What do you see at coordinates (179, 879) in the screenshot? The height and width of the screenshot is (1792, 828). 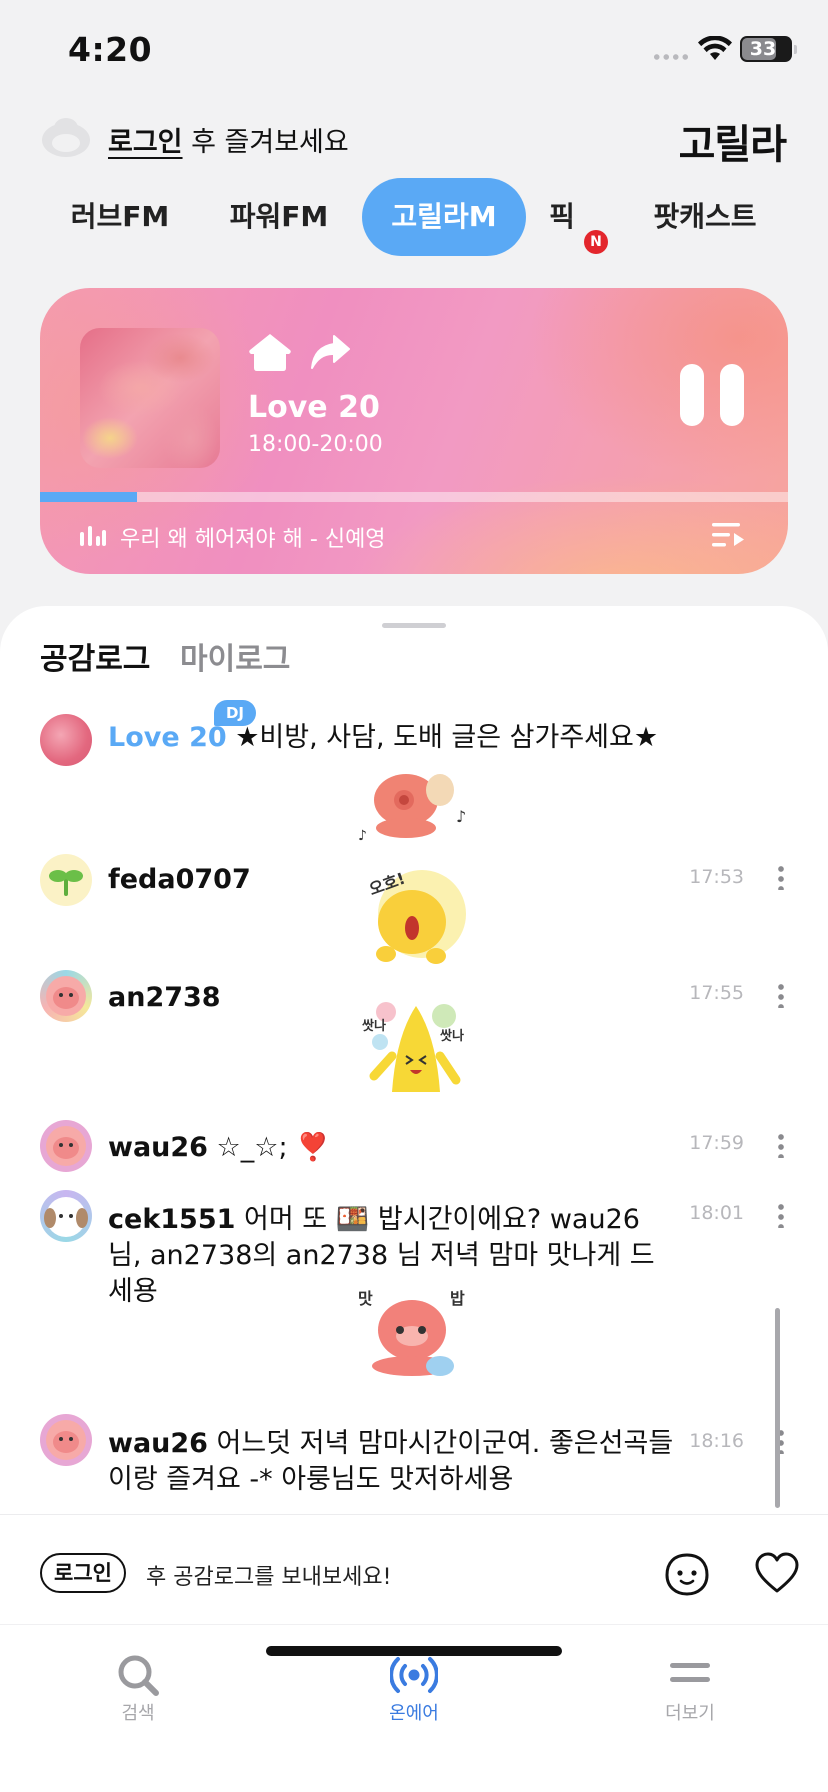 I see `chat-username: feda0707` at bounding box center [179, 879].